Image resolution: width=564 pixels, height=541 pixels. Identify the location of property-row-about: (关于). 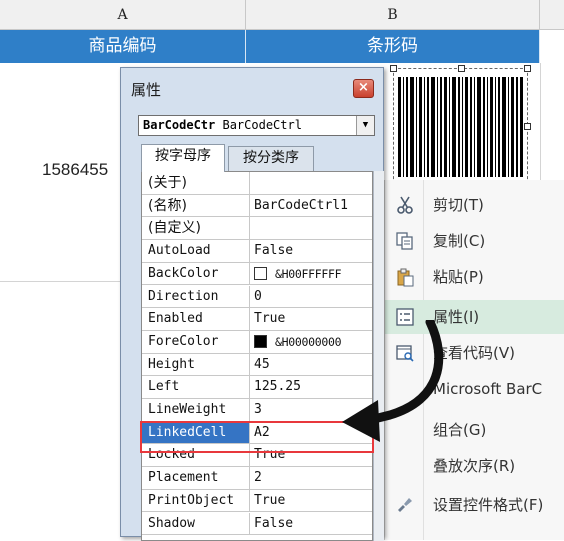
(257, 183).